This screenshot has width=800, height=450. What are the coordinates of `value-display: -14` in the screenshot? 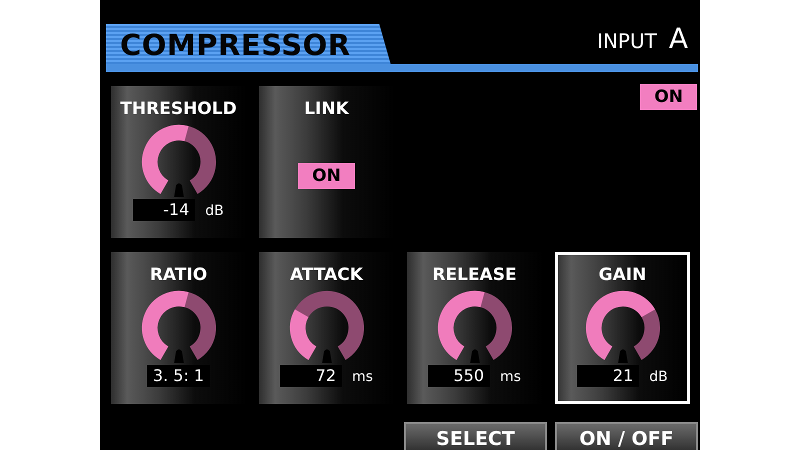 It's located at (164, 210).